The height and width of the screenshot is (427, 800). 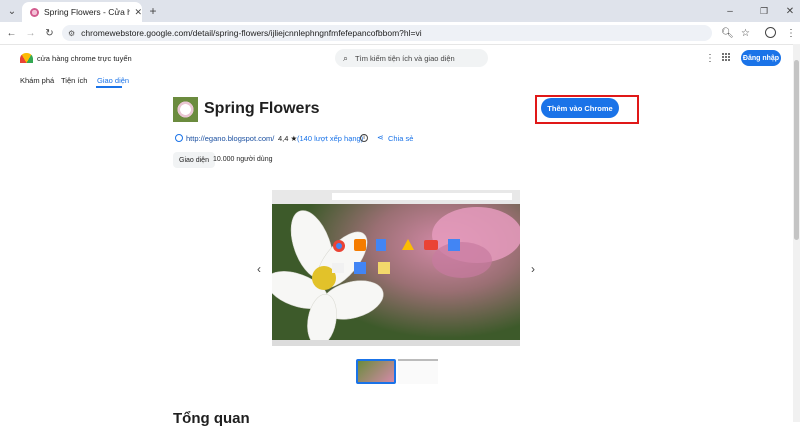 I want to click on restore-icon: ❐, so click(x=764, y=11).